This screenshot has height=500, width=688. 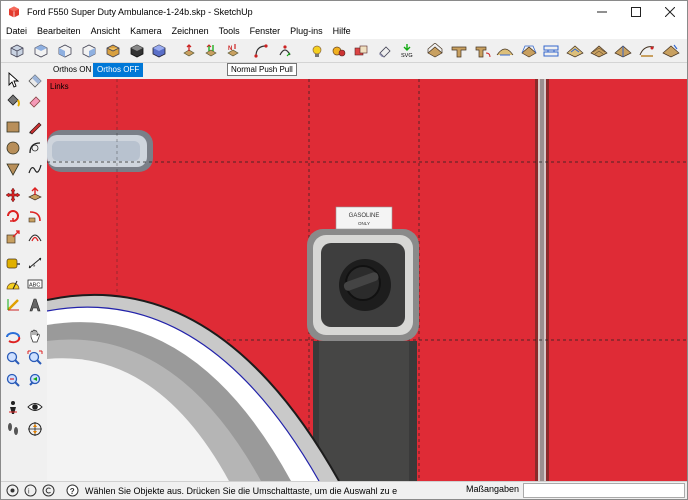 What do you see at coordinates (13, 101) in the screenshot?
I see `paint-bucket-icon` at bounding box center [13, 101].